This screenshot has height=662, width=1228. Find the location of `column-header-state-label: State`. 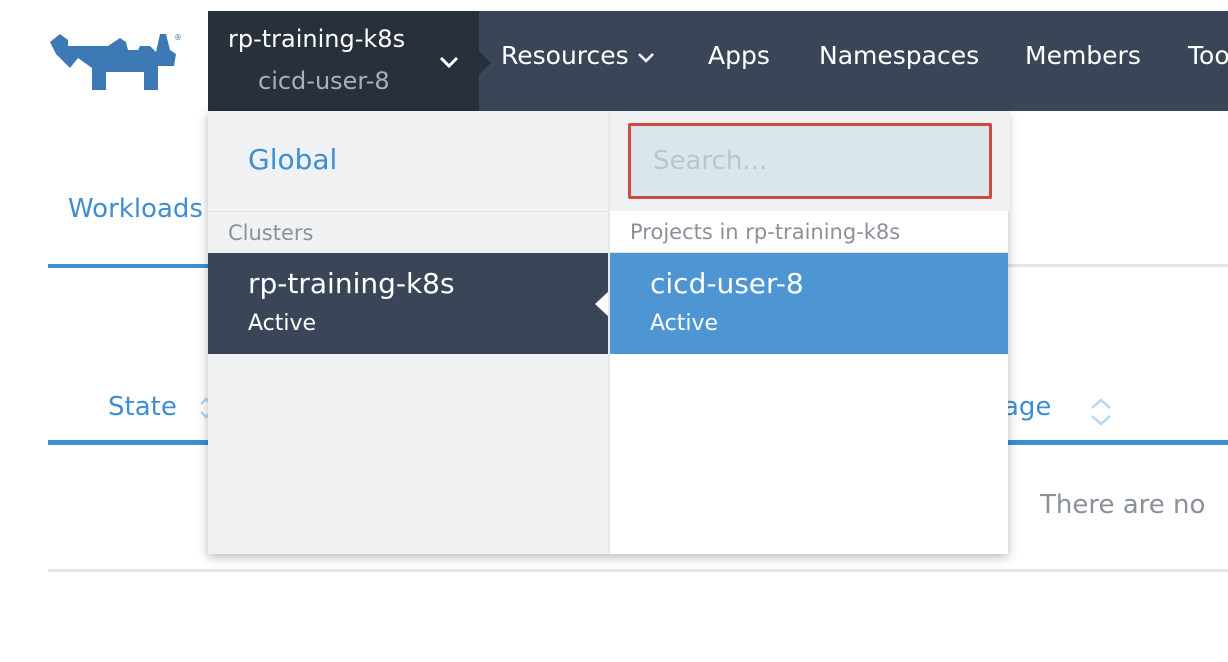

column-header-state-label: State is located at coordinates (142, 407).